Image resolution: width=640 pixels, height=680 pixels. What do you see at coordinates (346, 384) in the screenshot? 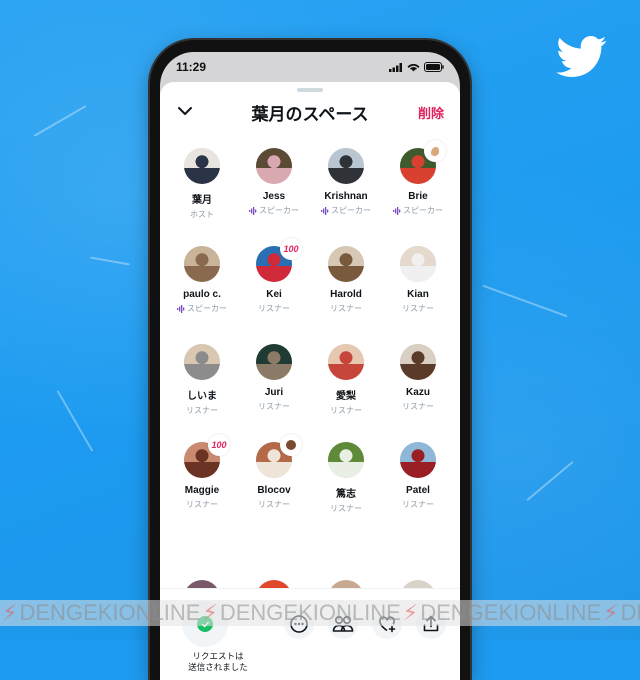
I see `participant: 愛梨 リスナー` at bounding box center [346, 384].